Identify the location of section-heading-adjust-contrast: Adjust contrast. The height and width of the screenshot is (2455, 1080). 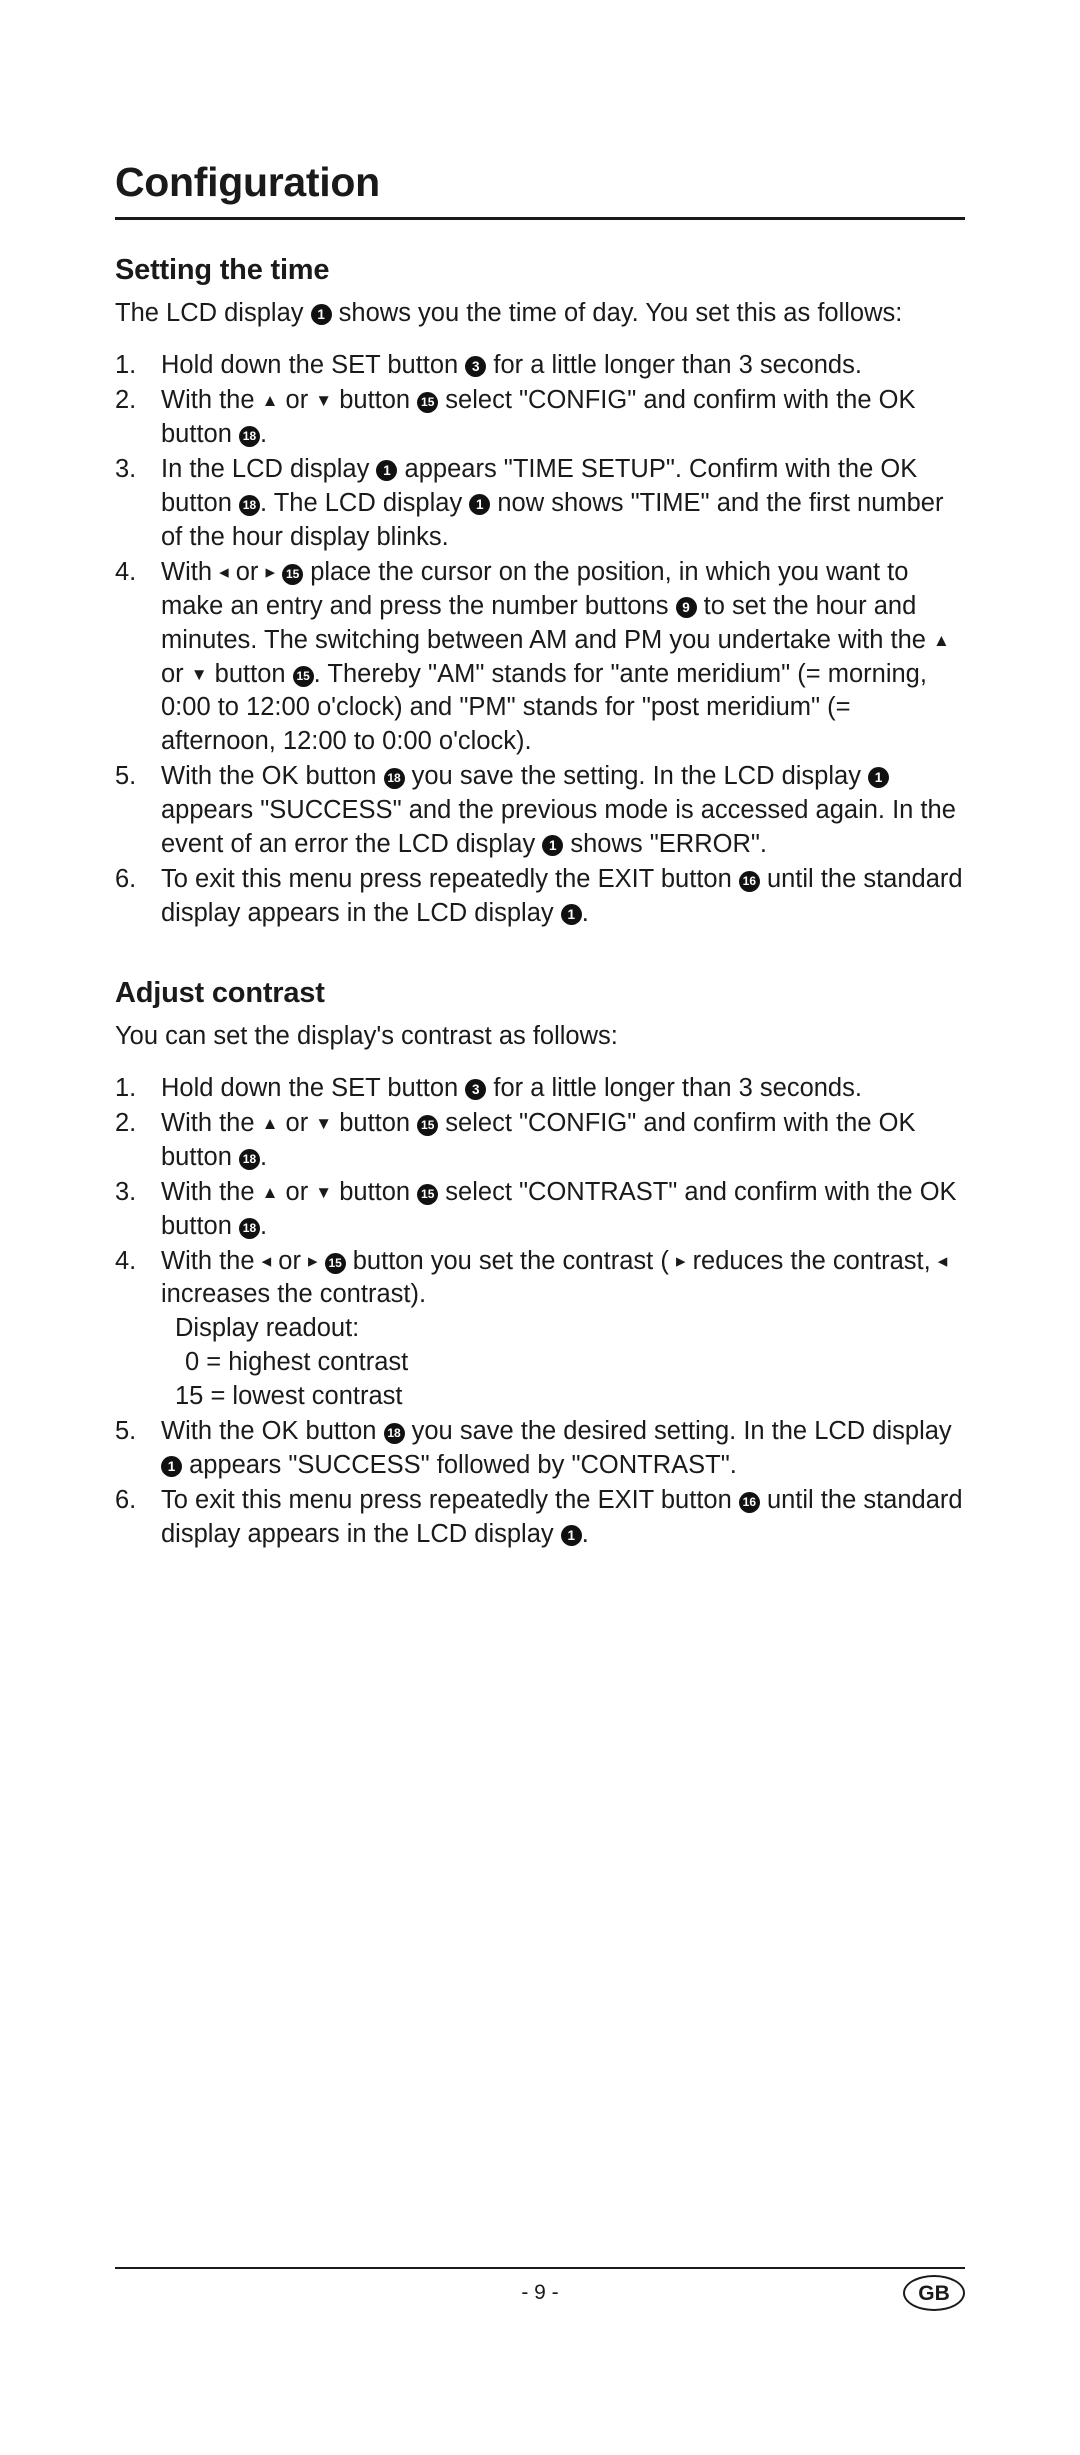
(220, 992).